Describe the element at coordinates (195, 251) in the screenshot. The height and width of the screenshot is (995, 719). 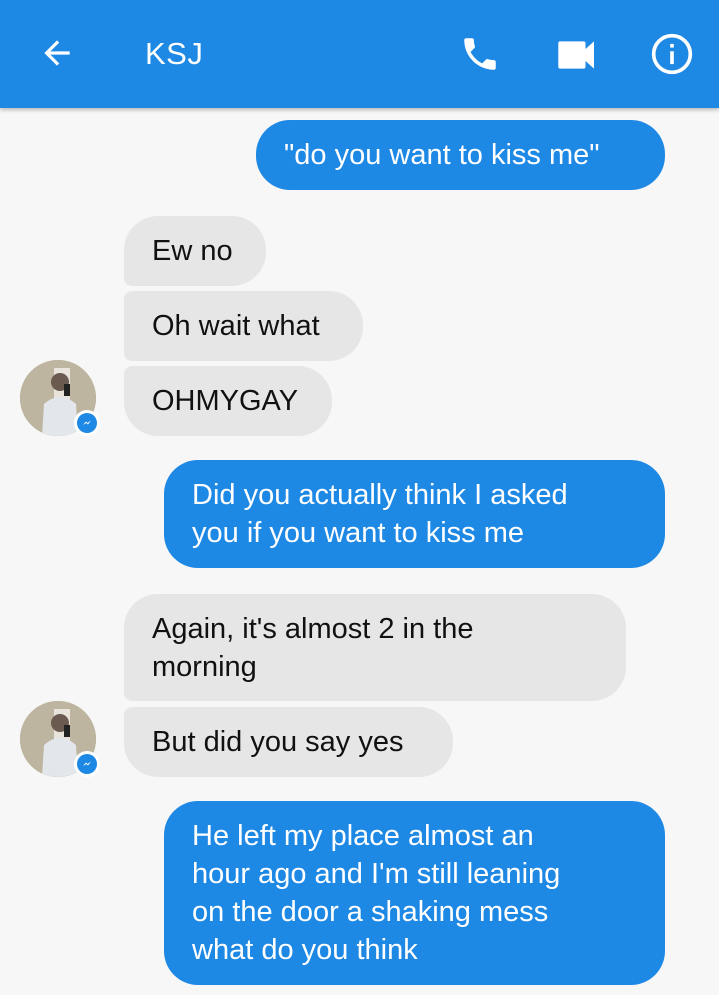
I see `message-incoming: Ew no` at that location.